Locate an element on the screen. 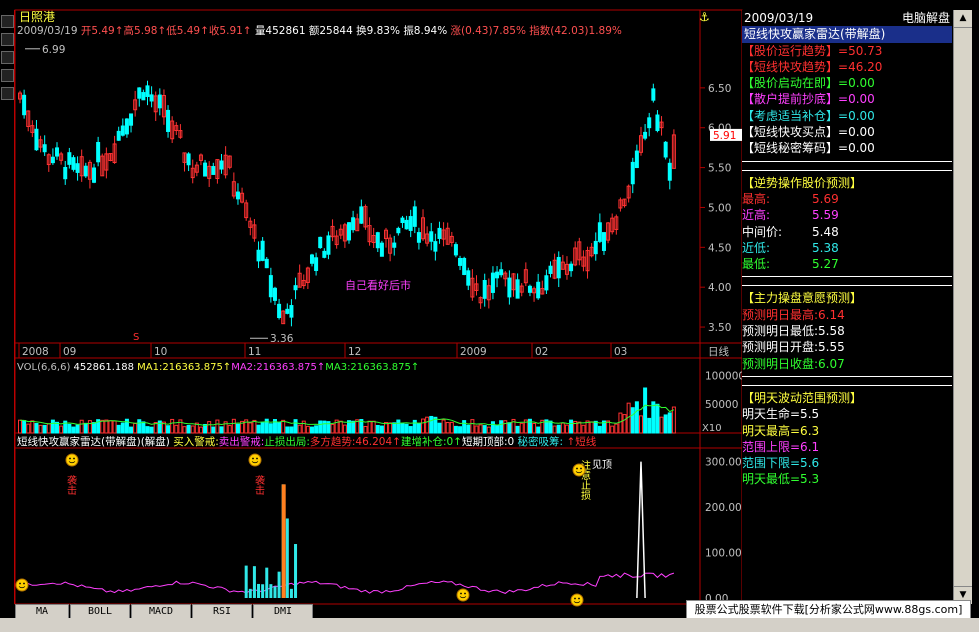 The width and height of the screenshot is (979, 632). sidebar-title: 短线快攻赢家雷达(带解盘) is located at coordinates (847, 34).